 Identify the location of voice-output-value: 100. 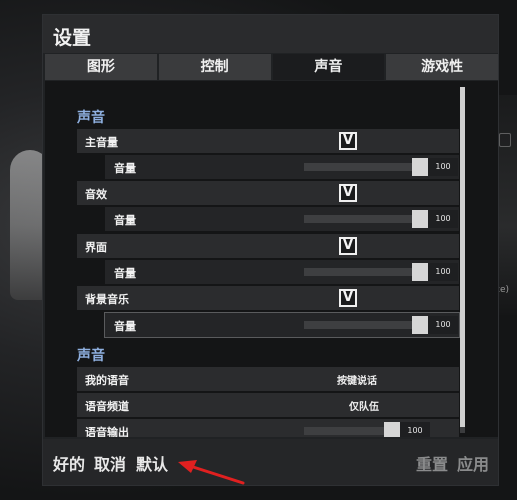
(415, 429).